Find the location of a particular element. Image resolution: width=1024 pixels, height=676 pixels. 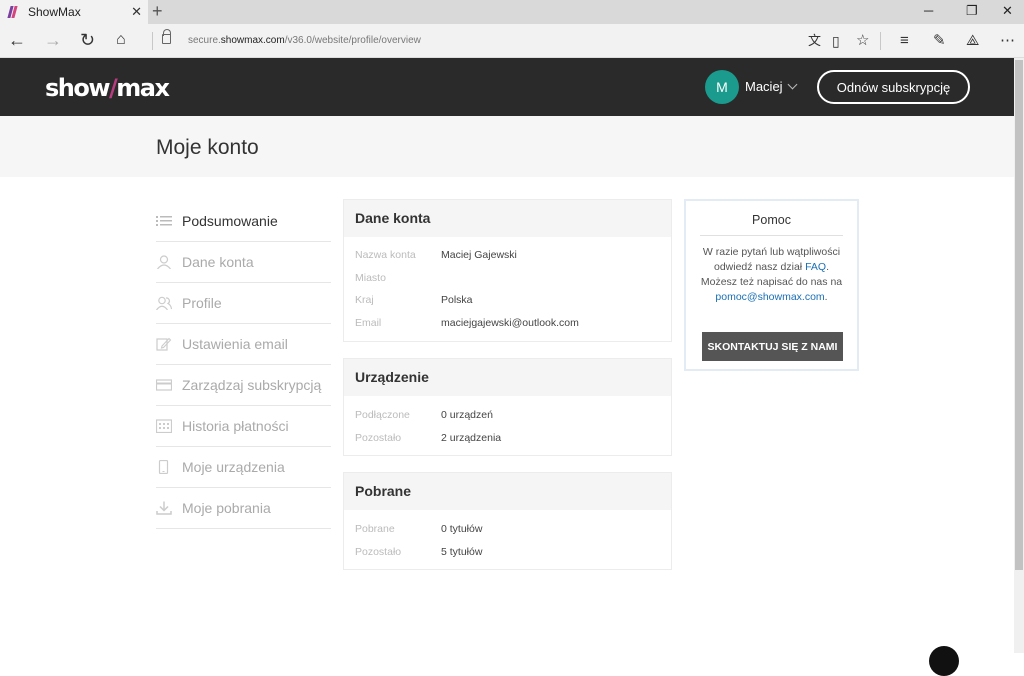

panel-title: Pobrane is located at coordinates (507, 491).